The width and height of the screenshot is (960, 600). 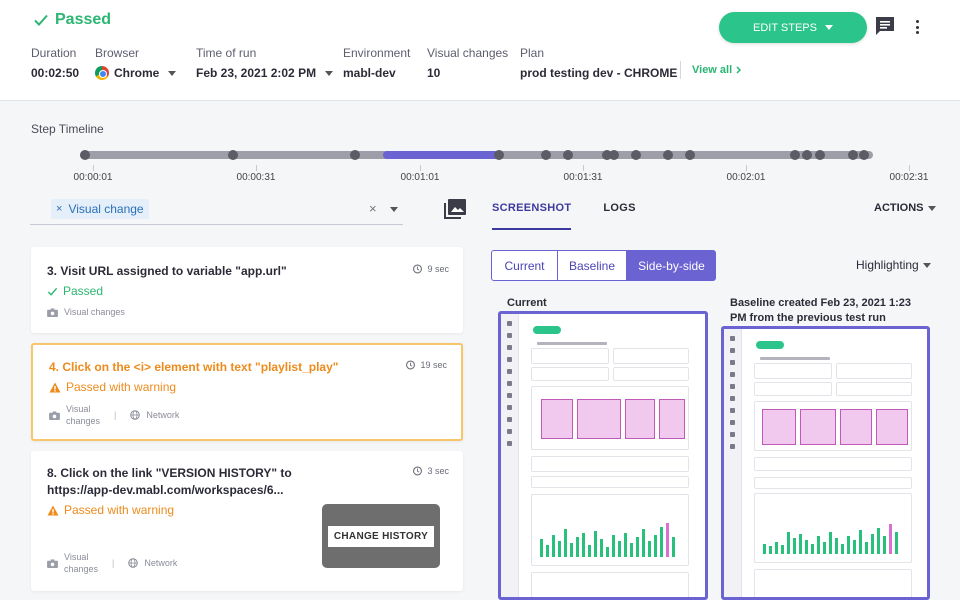 I want to click on current-view-button: Current, so click(x=524, y=265).